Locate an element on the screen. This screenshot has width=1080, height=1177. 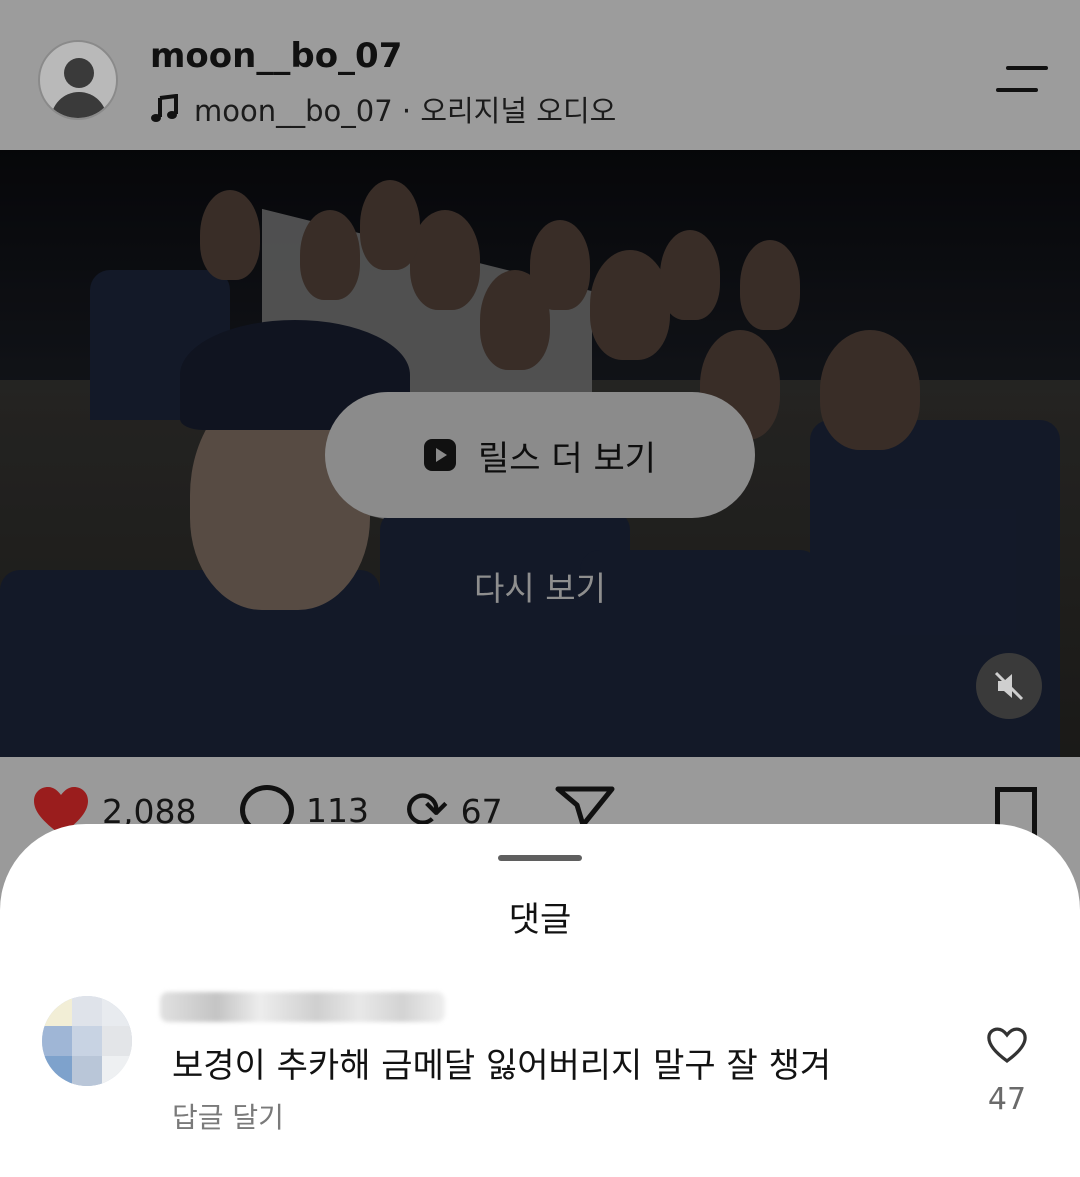
reply-button: 답글 달기 is located at coordinates (228, 1116).